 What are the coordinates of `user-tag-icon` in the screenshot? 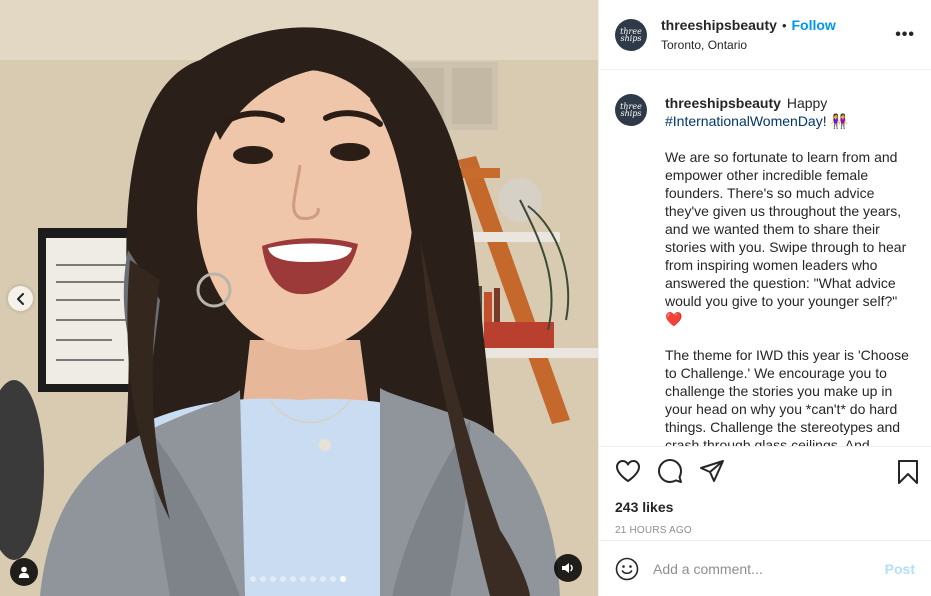 It's located at (24, 572).